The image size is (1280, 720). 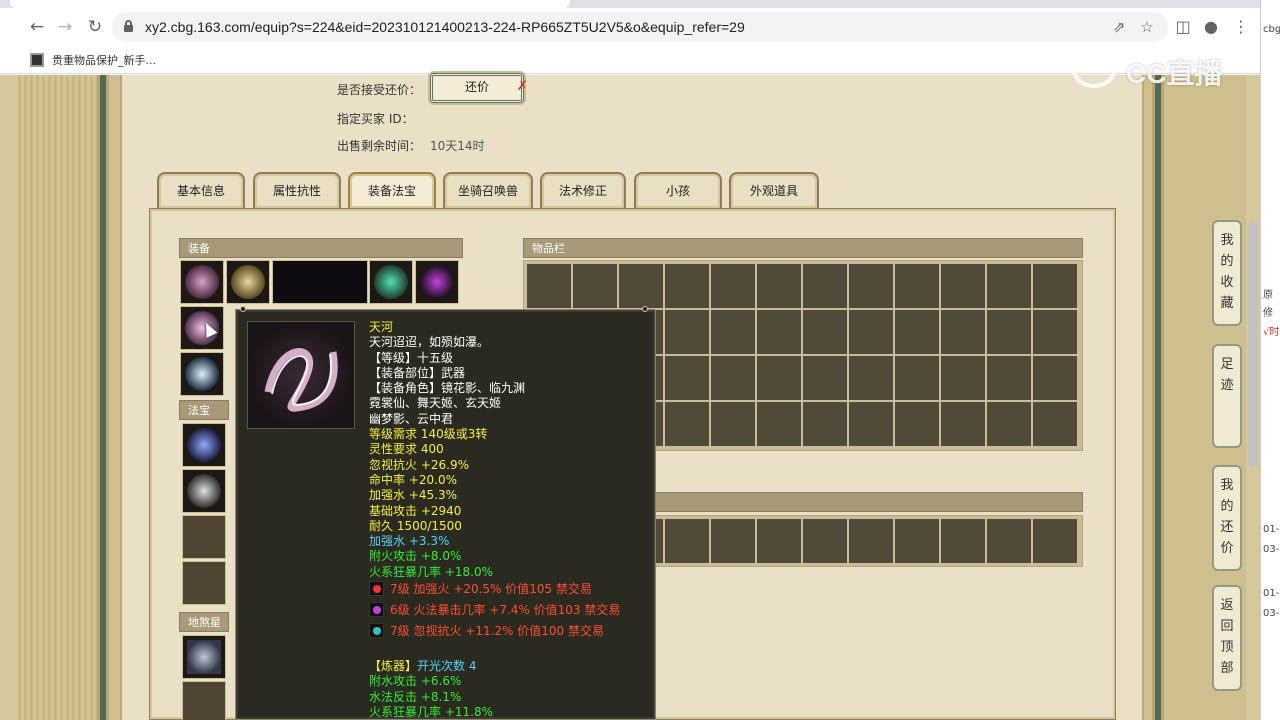 What do you see at coordinates (128, 26) in the screenshot?
I see `lock-icon` at bounding box center [128, 26].